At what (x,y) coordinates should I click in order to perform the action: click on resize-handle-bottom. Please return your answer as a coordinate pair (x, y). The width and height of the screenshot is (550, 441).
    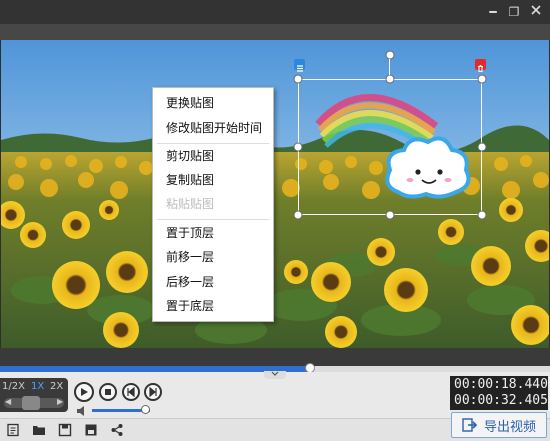
    Looking at the image, I should click on (390, 215).